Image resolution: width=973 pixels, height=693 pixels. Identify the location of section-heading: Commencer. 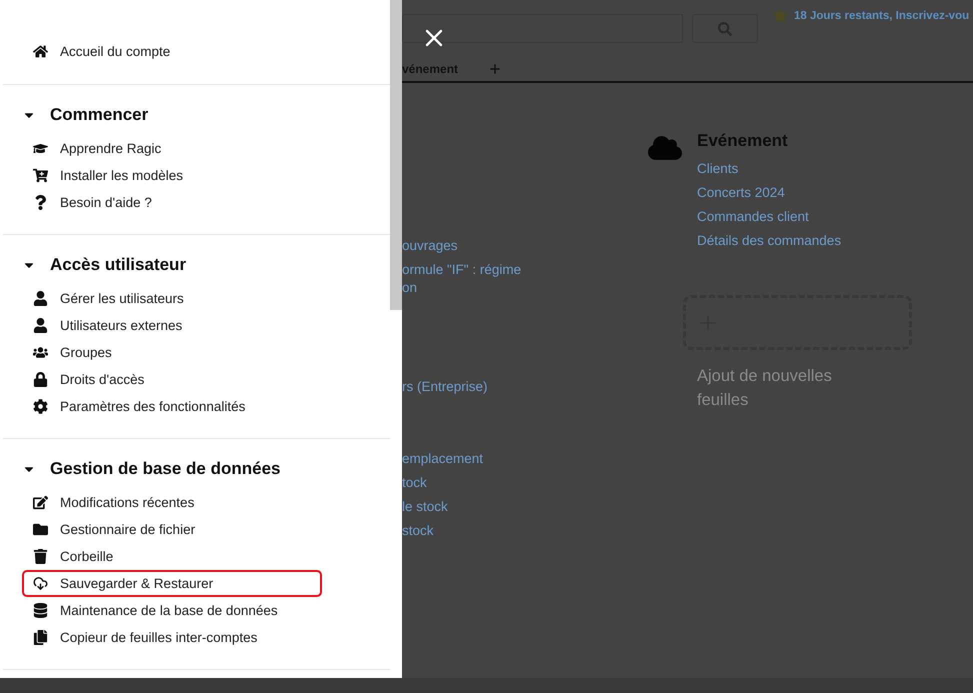
(99, 115).